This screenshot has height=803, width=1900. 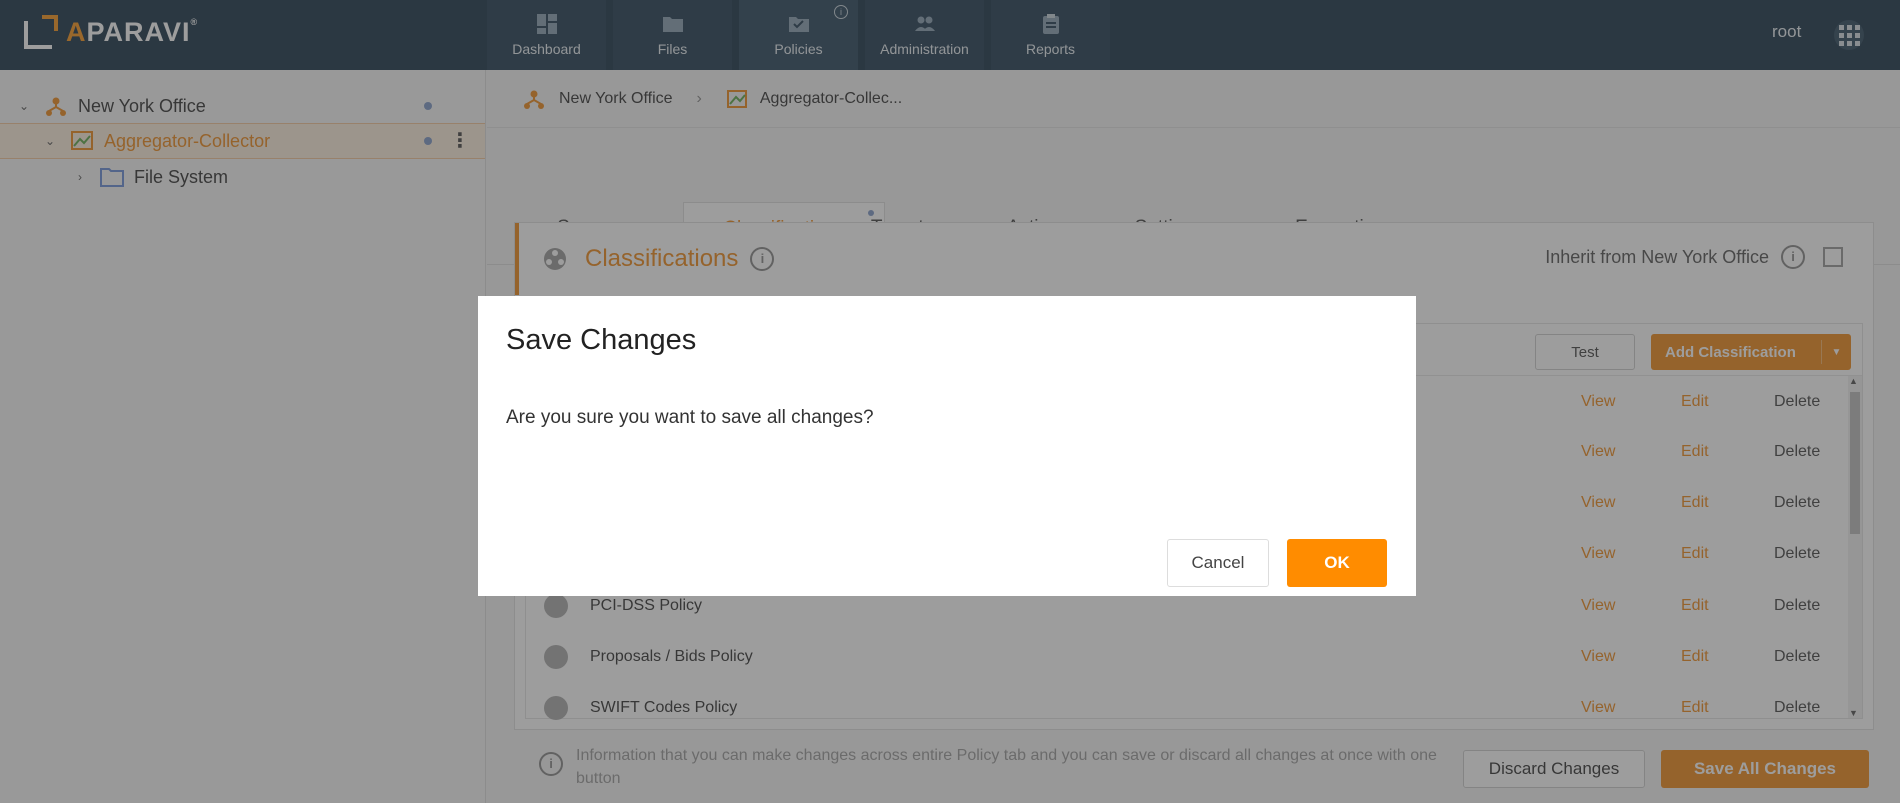 I want to click on ok-button: OK, so click(x=1337, y=563).